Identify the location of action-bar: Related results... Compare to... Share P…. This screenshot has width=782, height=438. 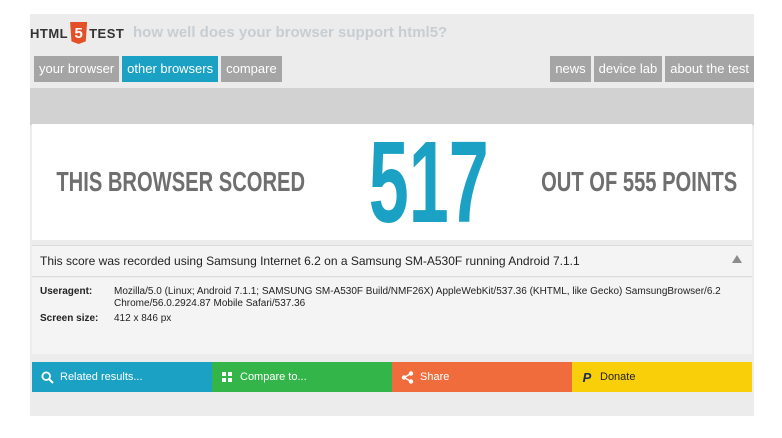
(392, 377).